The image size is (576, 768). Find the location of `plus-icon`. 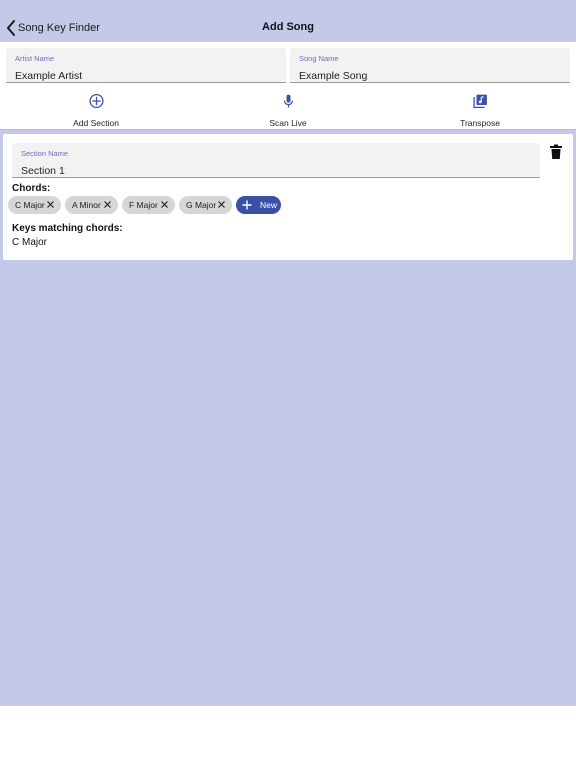

plus-icon is located at coordinates (247, 205).